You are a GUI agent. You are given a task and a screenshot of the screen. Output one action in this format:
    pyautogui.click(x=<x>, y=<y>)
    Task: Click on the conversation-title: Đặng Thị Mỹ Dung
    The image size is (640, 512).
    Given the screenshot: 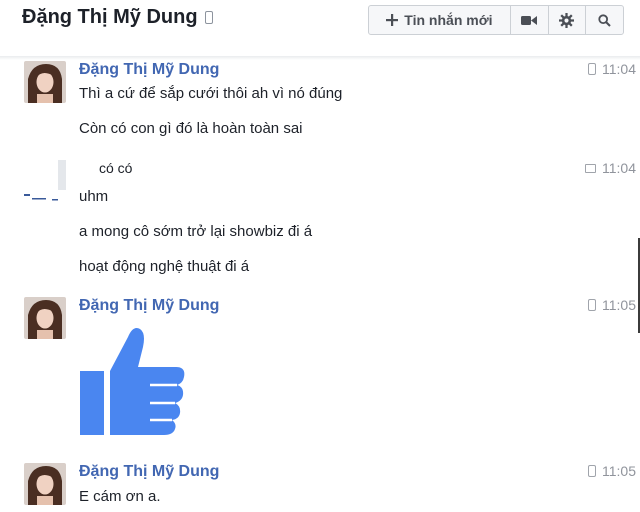 What is the action you would take?
    pyautogui.click(x=117, y=17)
    